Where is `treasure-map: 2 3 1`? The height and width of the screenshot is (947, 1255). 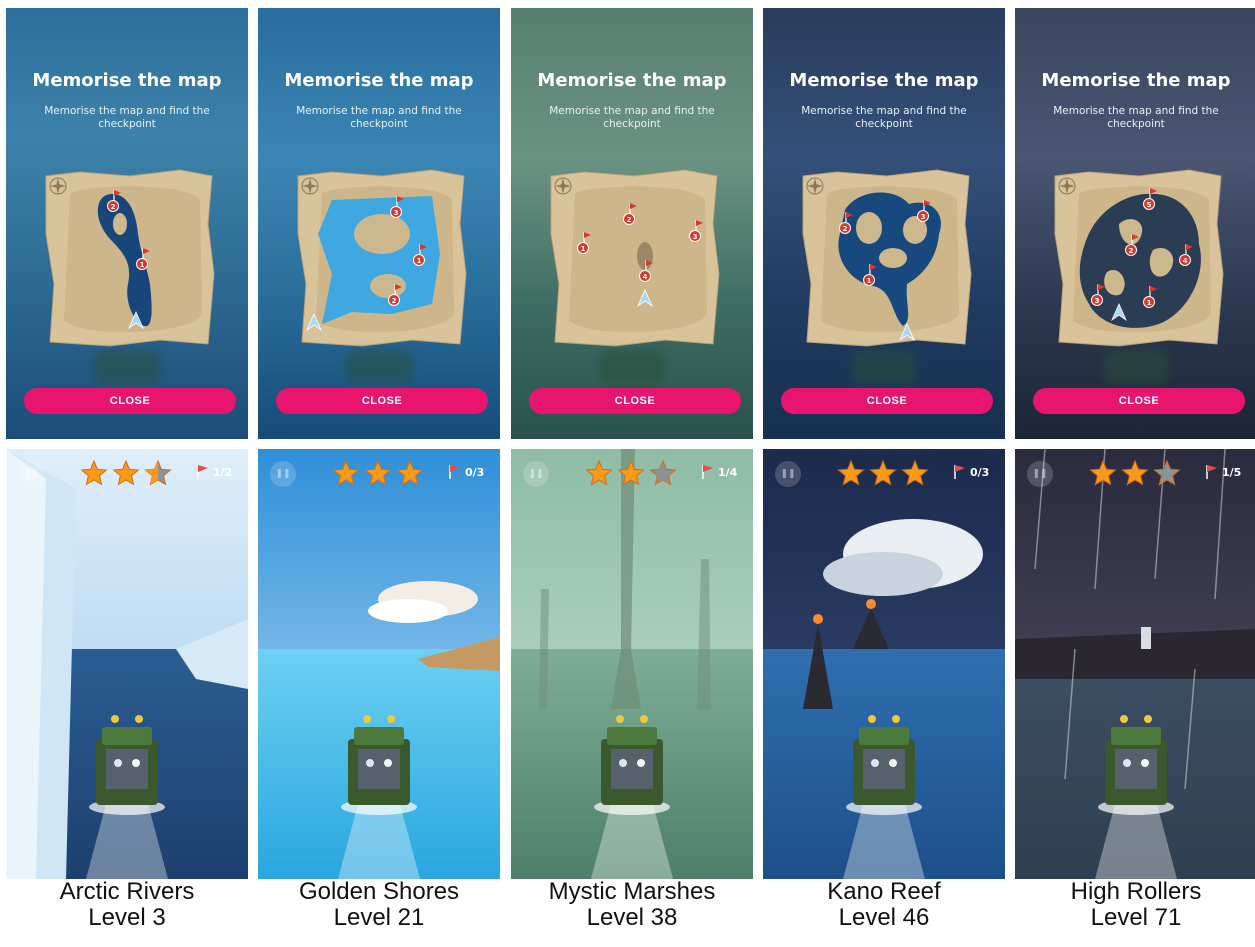 treasure-map: 2 3 1 is located at coordinates (887, 258).